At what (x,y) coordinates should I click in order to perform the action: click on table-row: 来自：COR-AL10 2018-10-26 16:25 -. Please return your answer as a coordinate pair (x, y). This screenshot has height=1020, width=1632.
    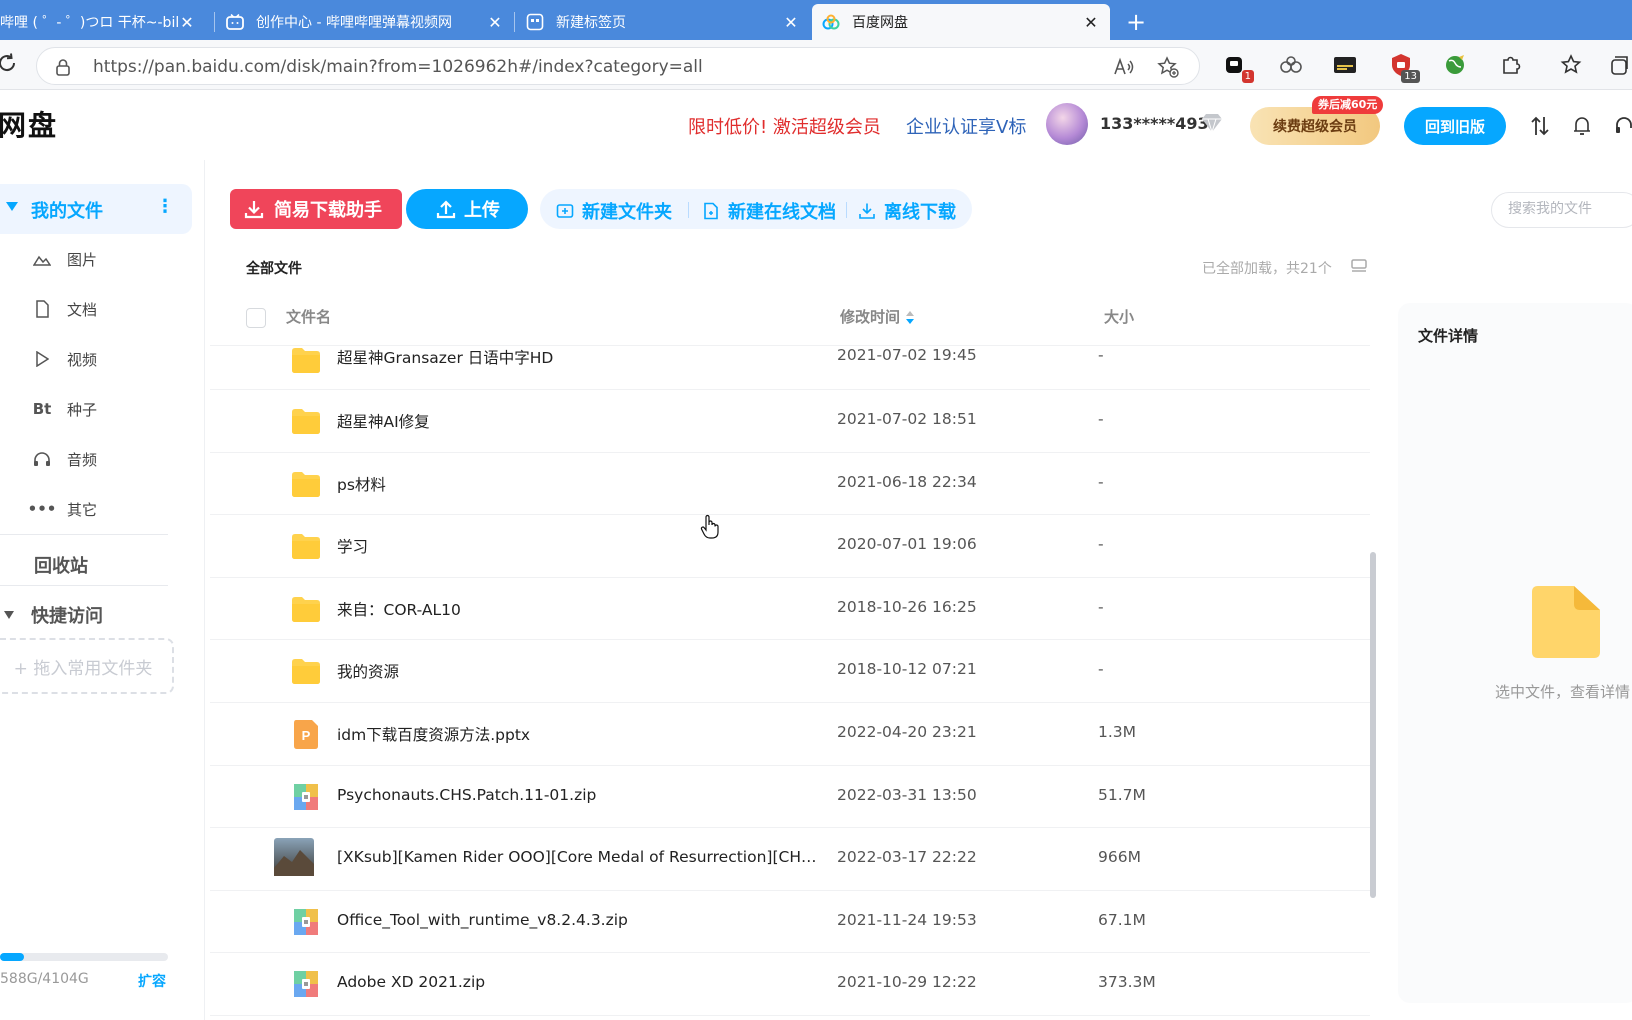
    Looking at the image, I should click on (790, 609).